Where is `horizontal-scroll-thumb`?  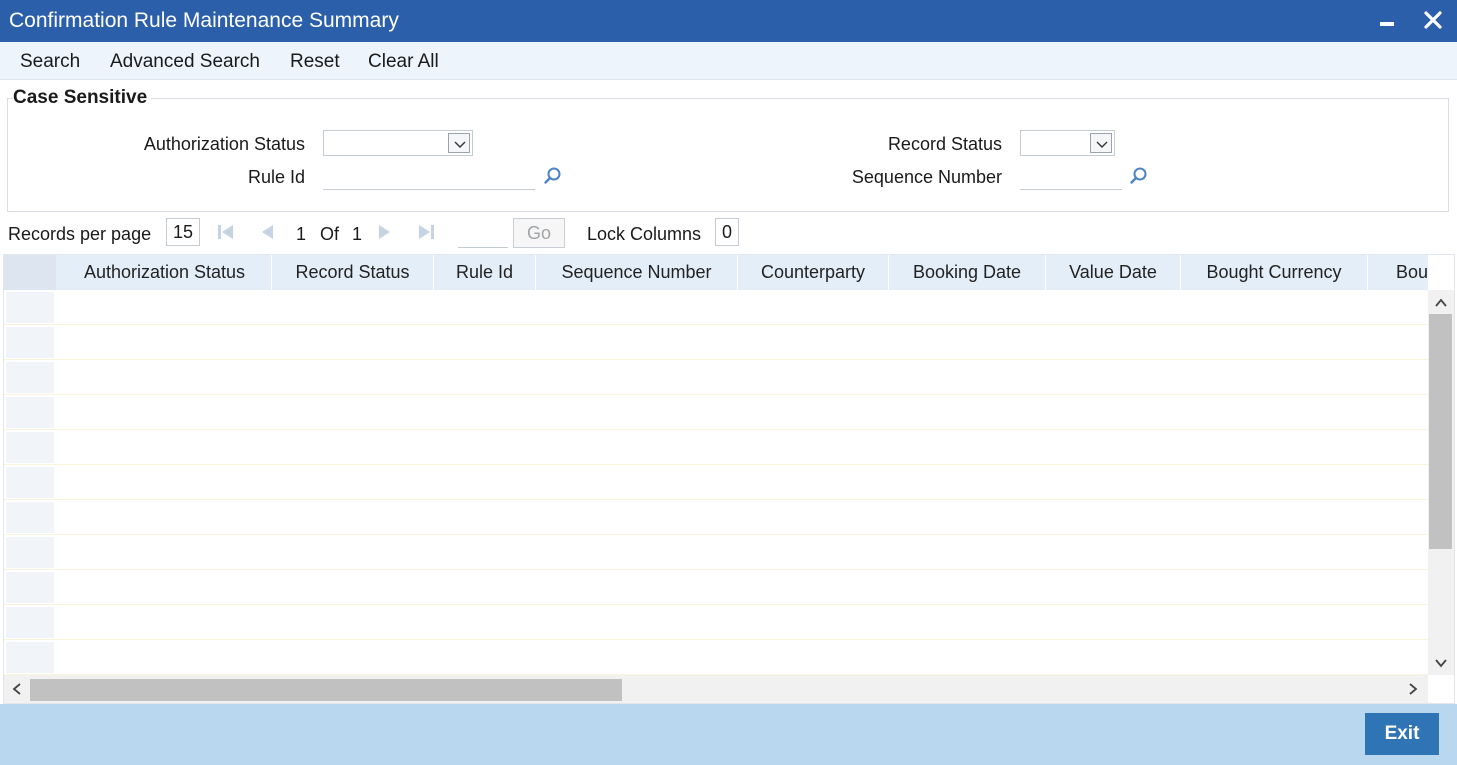
horizontal-scroll-thumb is located at coordinates (326, 690).